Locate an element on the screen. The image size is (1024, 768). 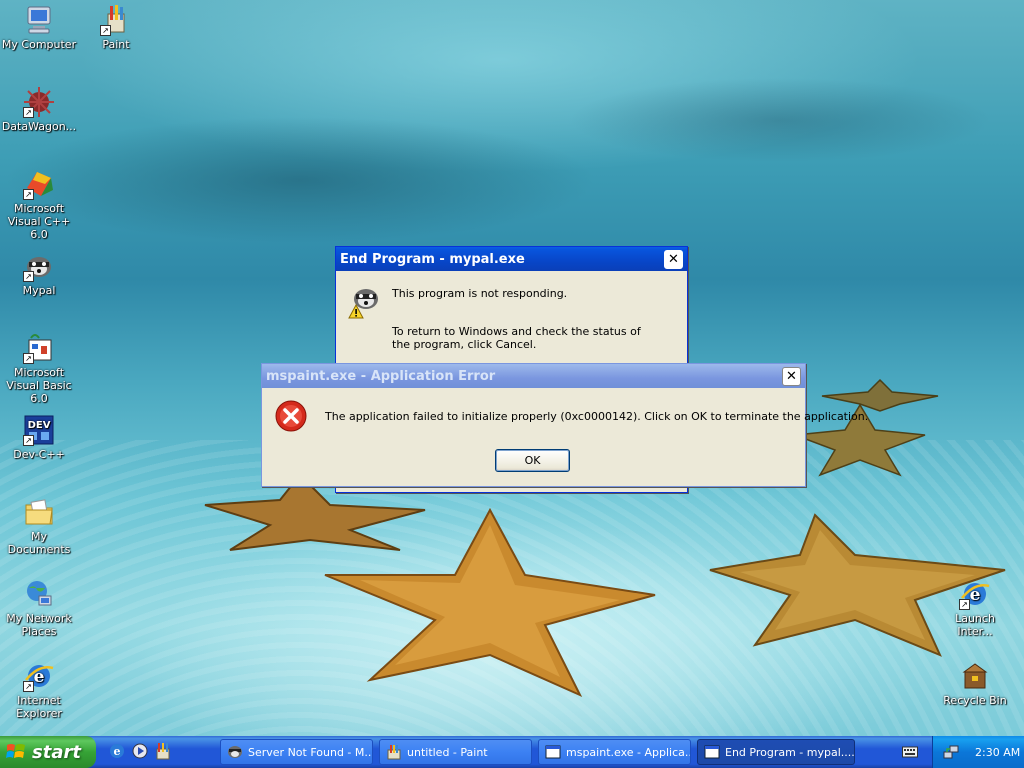
paint-icon: ↗ is located at coordinates (116, 20).